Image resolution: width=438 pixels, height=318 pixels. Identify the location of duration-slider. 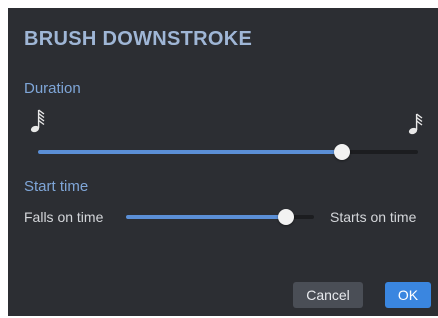
(228, 152).